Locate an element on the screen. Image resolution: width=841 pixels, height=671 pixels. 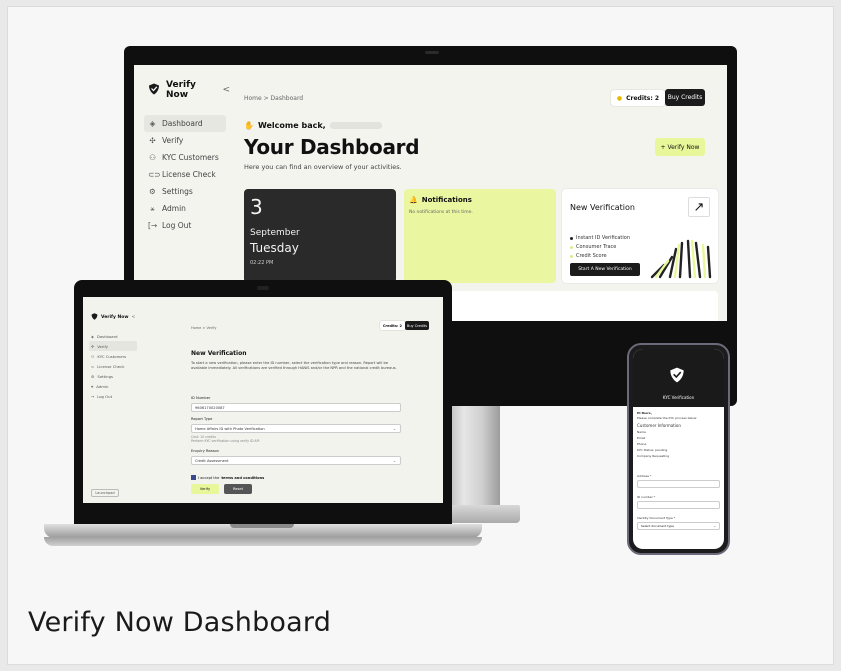
section-title: Customer Information is located at coordinates (659, 425).